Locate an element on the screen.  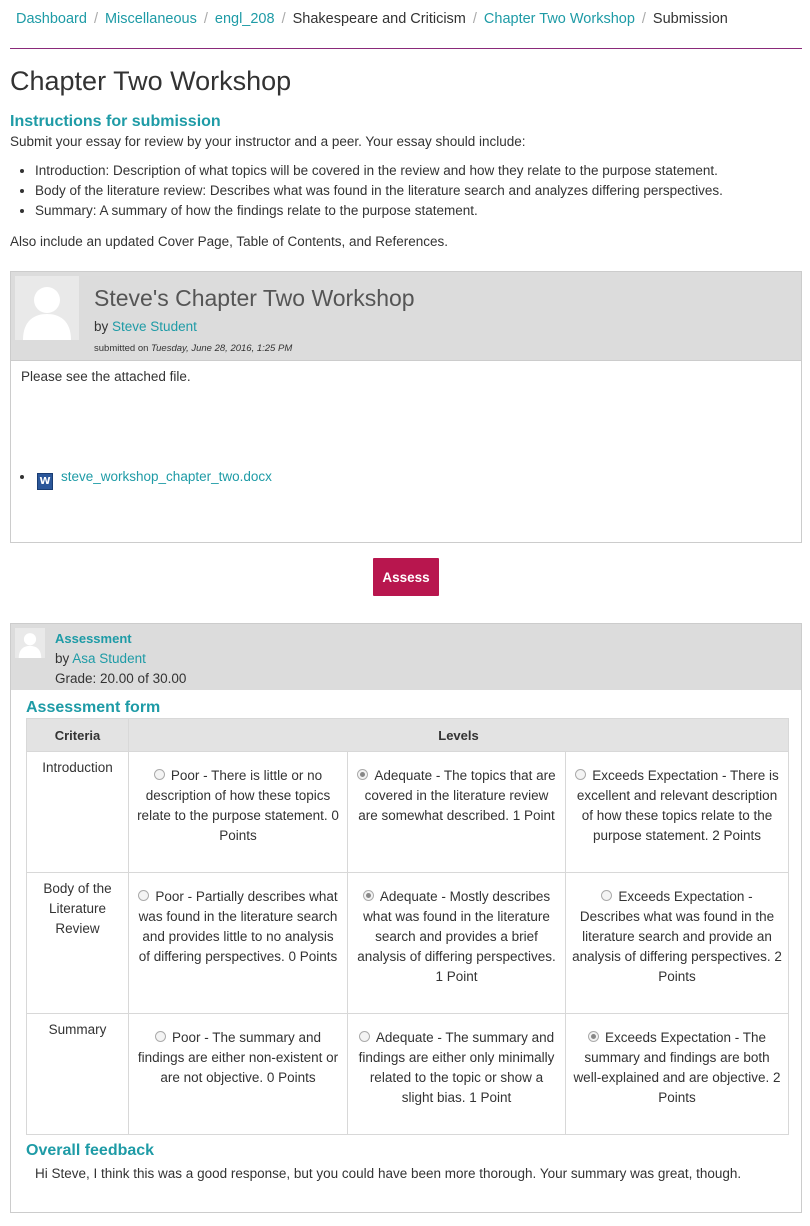
overall-feedback-heading: Overall feedback is located at coordinates (90, 1150).